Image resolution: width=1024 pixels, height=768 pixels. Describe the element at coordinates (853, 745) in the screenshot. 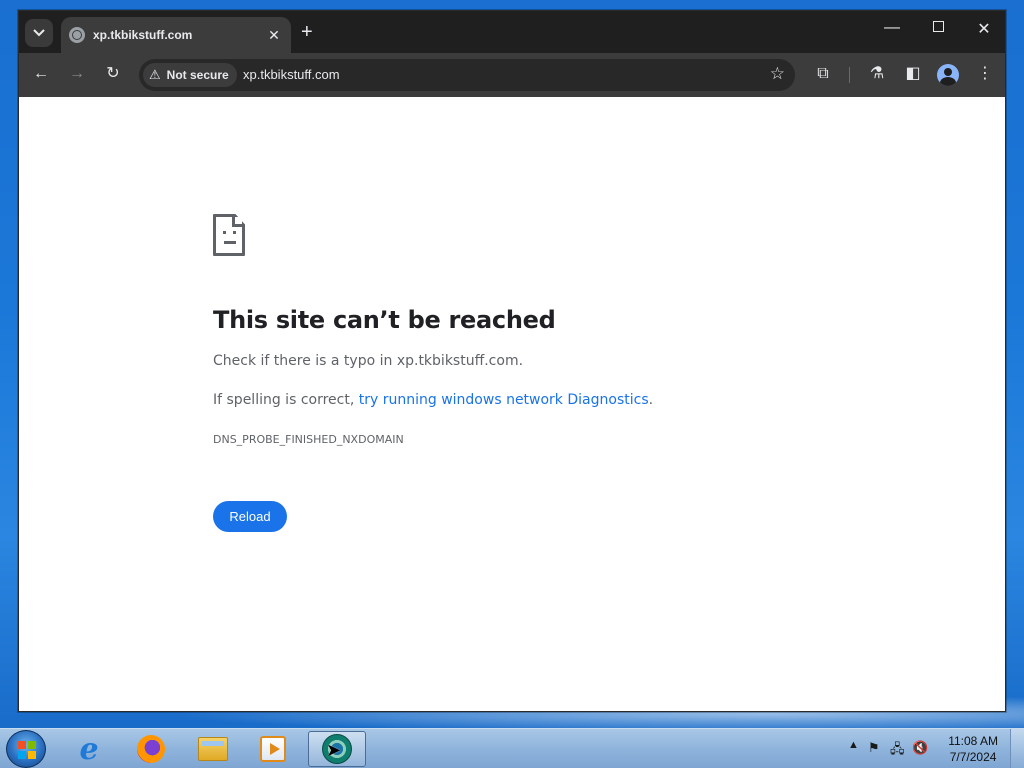

I see `tray-overflow-icon: ▲` at that location.